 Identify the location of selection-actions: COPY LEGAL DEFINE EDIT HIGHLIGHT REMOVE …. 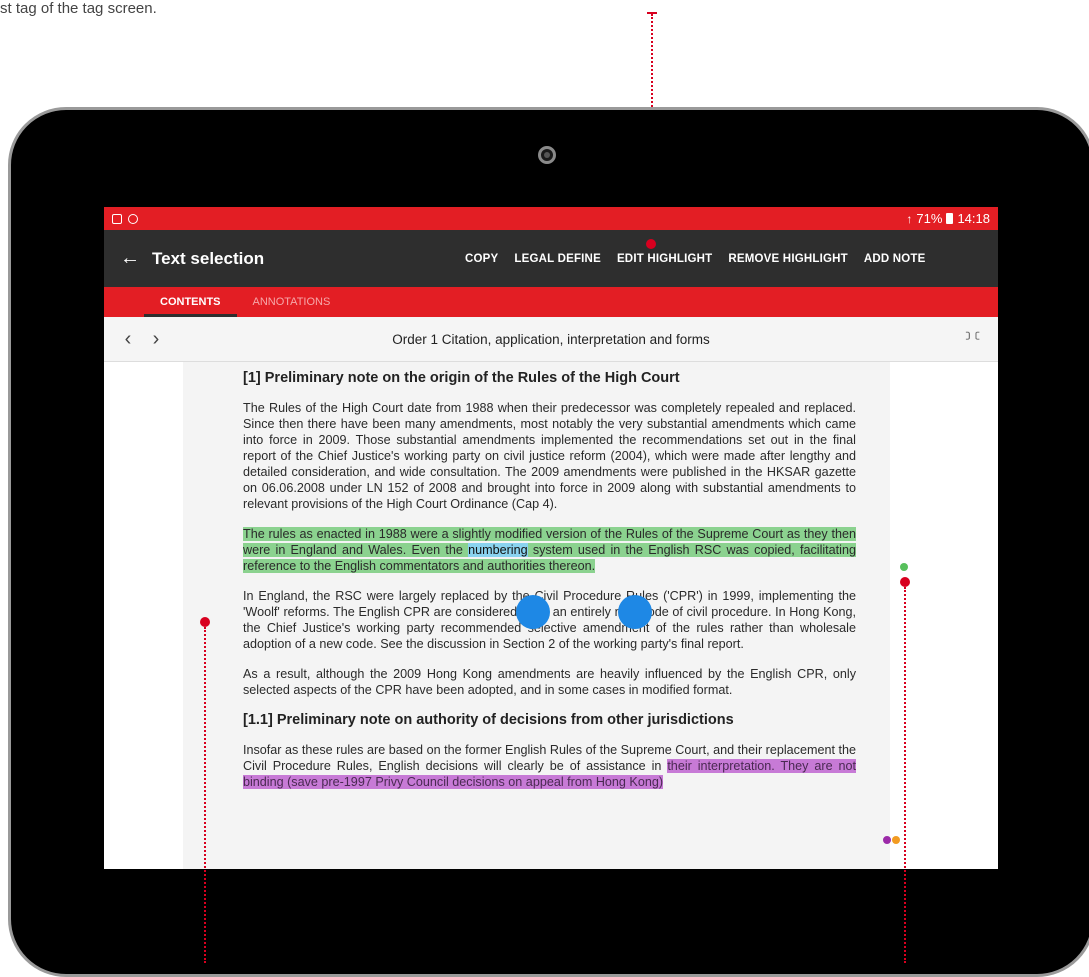
(695, 259).